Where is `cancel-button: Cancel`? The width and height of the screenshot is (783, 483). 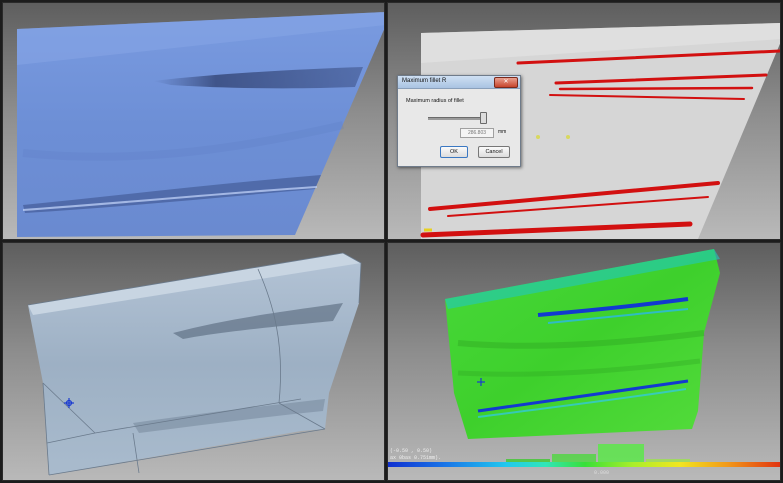
cancel-button: Cancel is located at coordinates (494, 152).